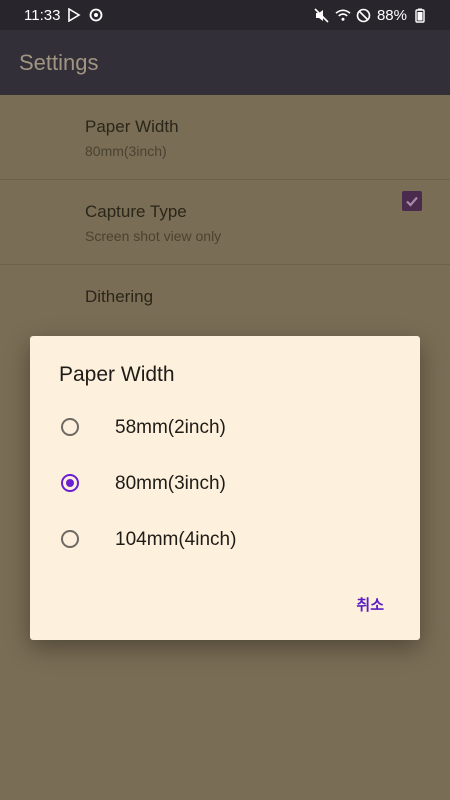 This screenshot has width=450, height=800. What do you see at coordinates (153, 236) in the screenshot?
I see `setting-subtitle: Screen shot view only` at bounding box center [153, 236].